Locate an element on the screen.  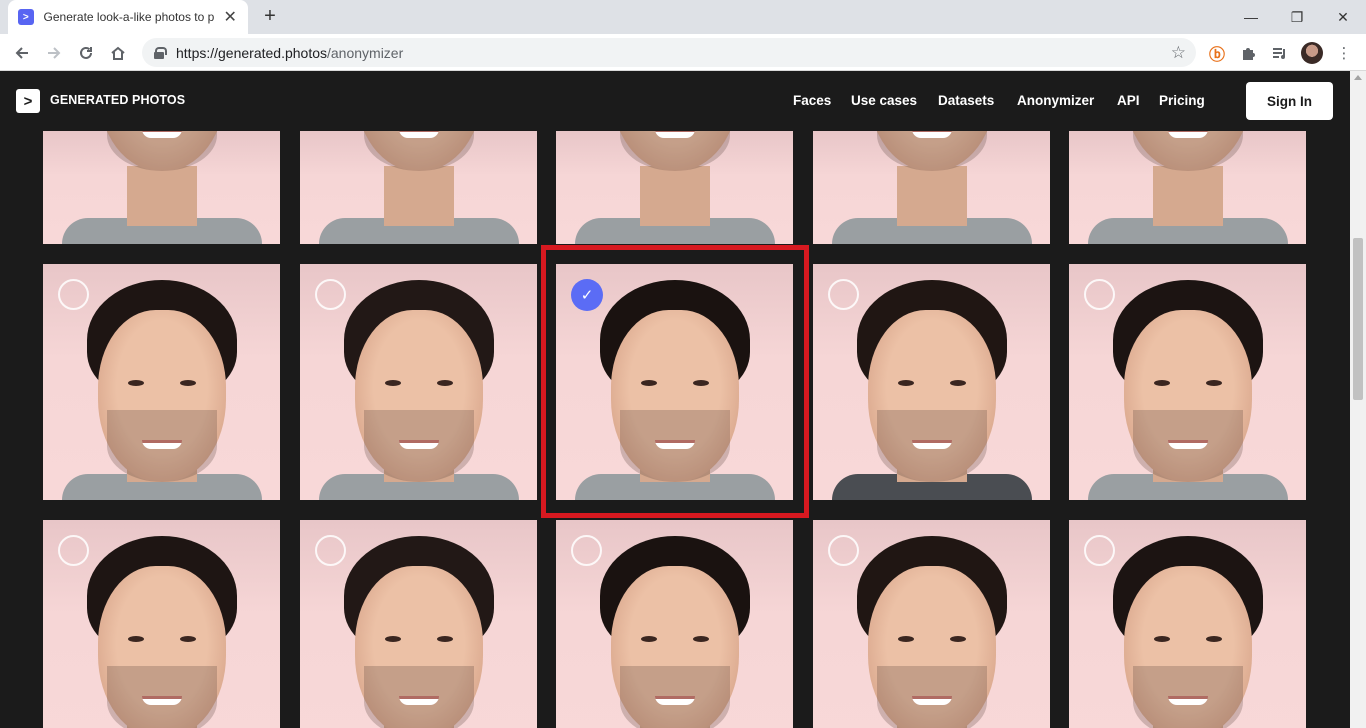
lock-icon is located at coordinates (160, 52).